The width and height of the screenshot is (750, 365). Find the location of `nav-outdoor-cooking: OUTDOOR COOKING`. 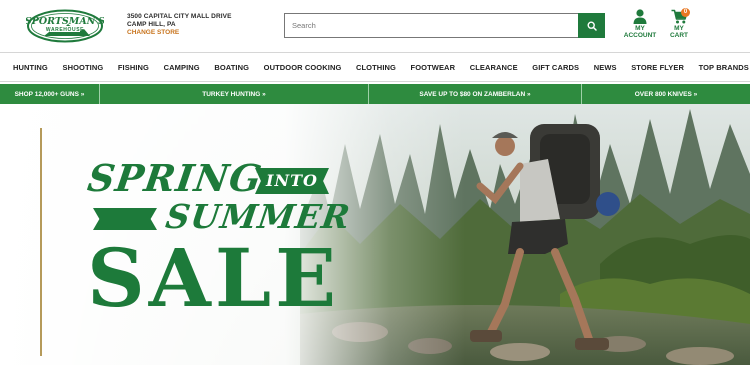

nav-outdoor-cooking: OUTDOOR COOKING is located at coordinates (303, 67).